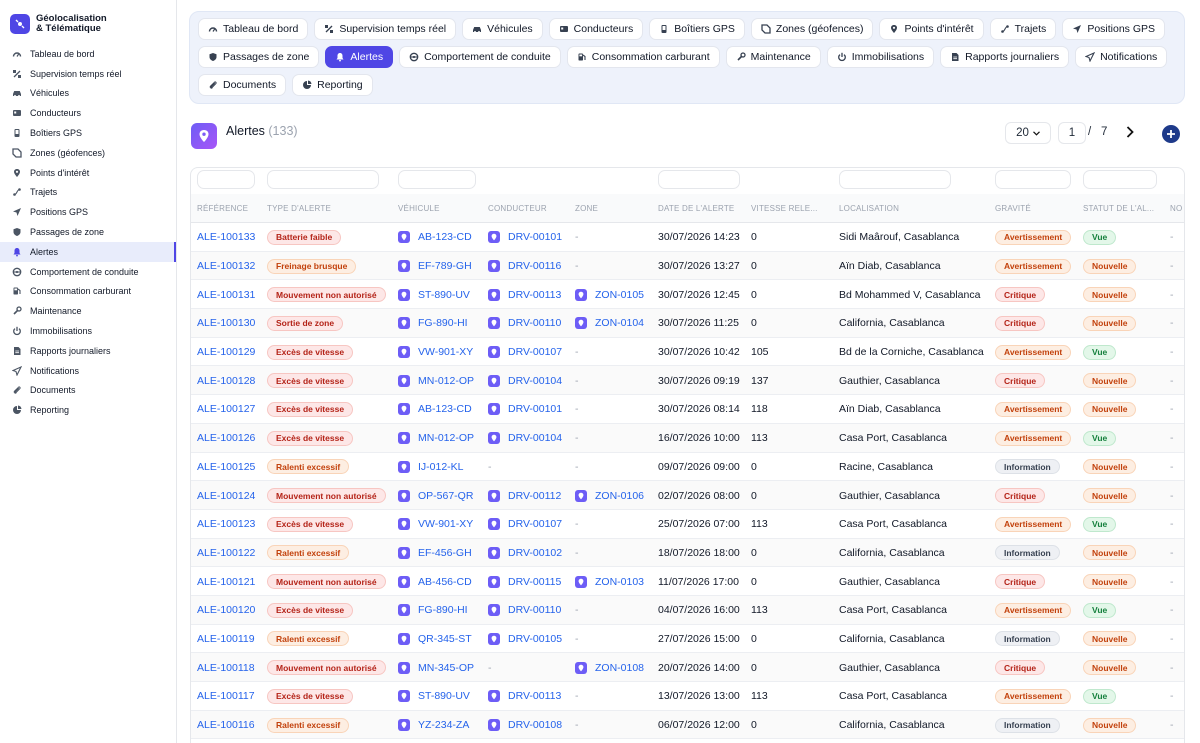  I want to click on driver-cell: DRV-00116, so click(524, 266).